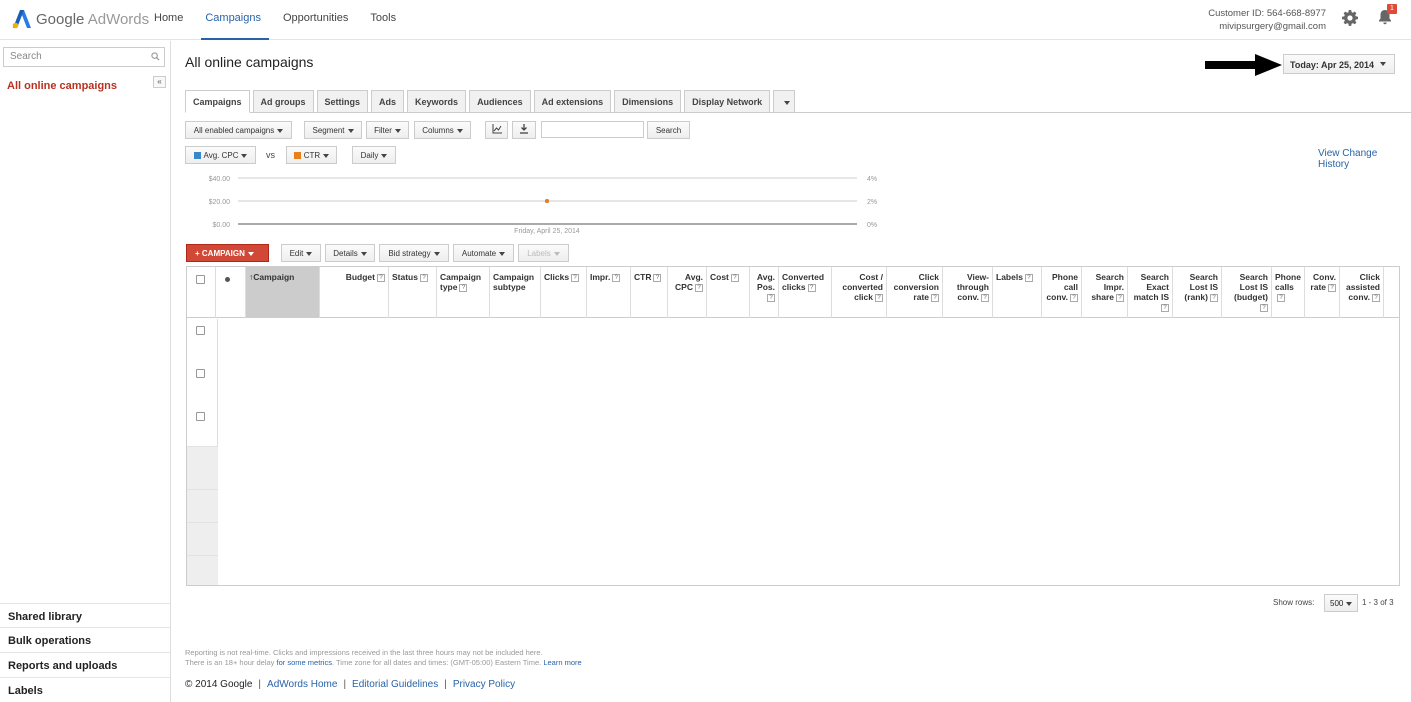 Image resolution: width=1411 pixels, height=702 pixels. Describe the element at coordinates (301, 253) in the screenshot. I see `edit-button: Edit` at that location.